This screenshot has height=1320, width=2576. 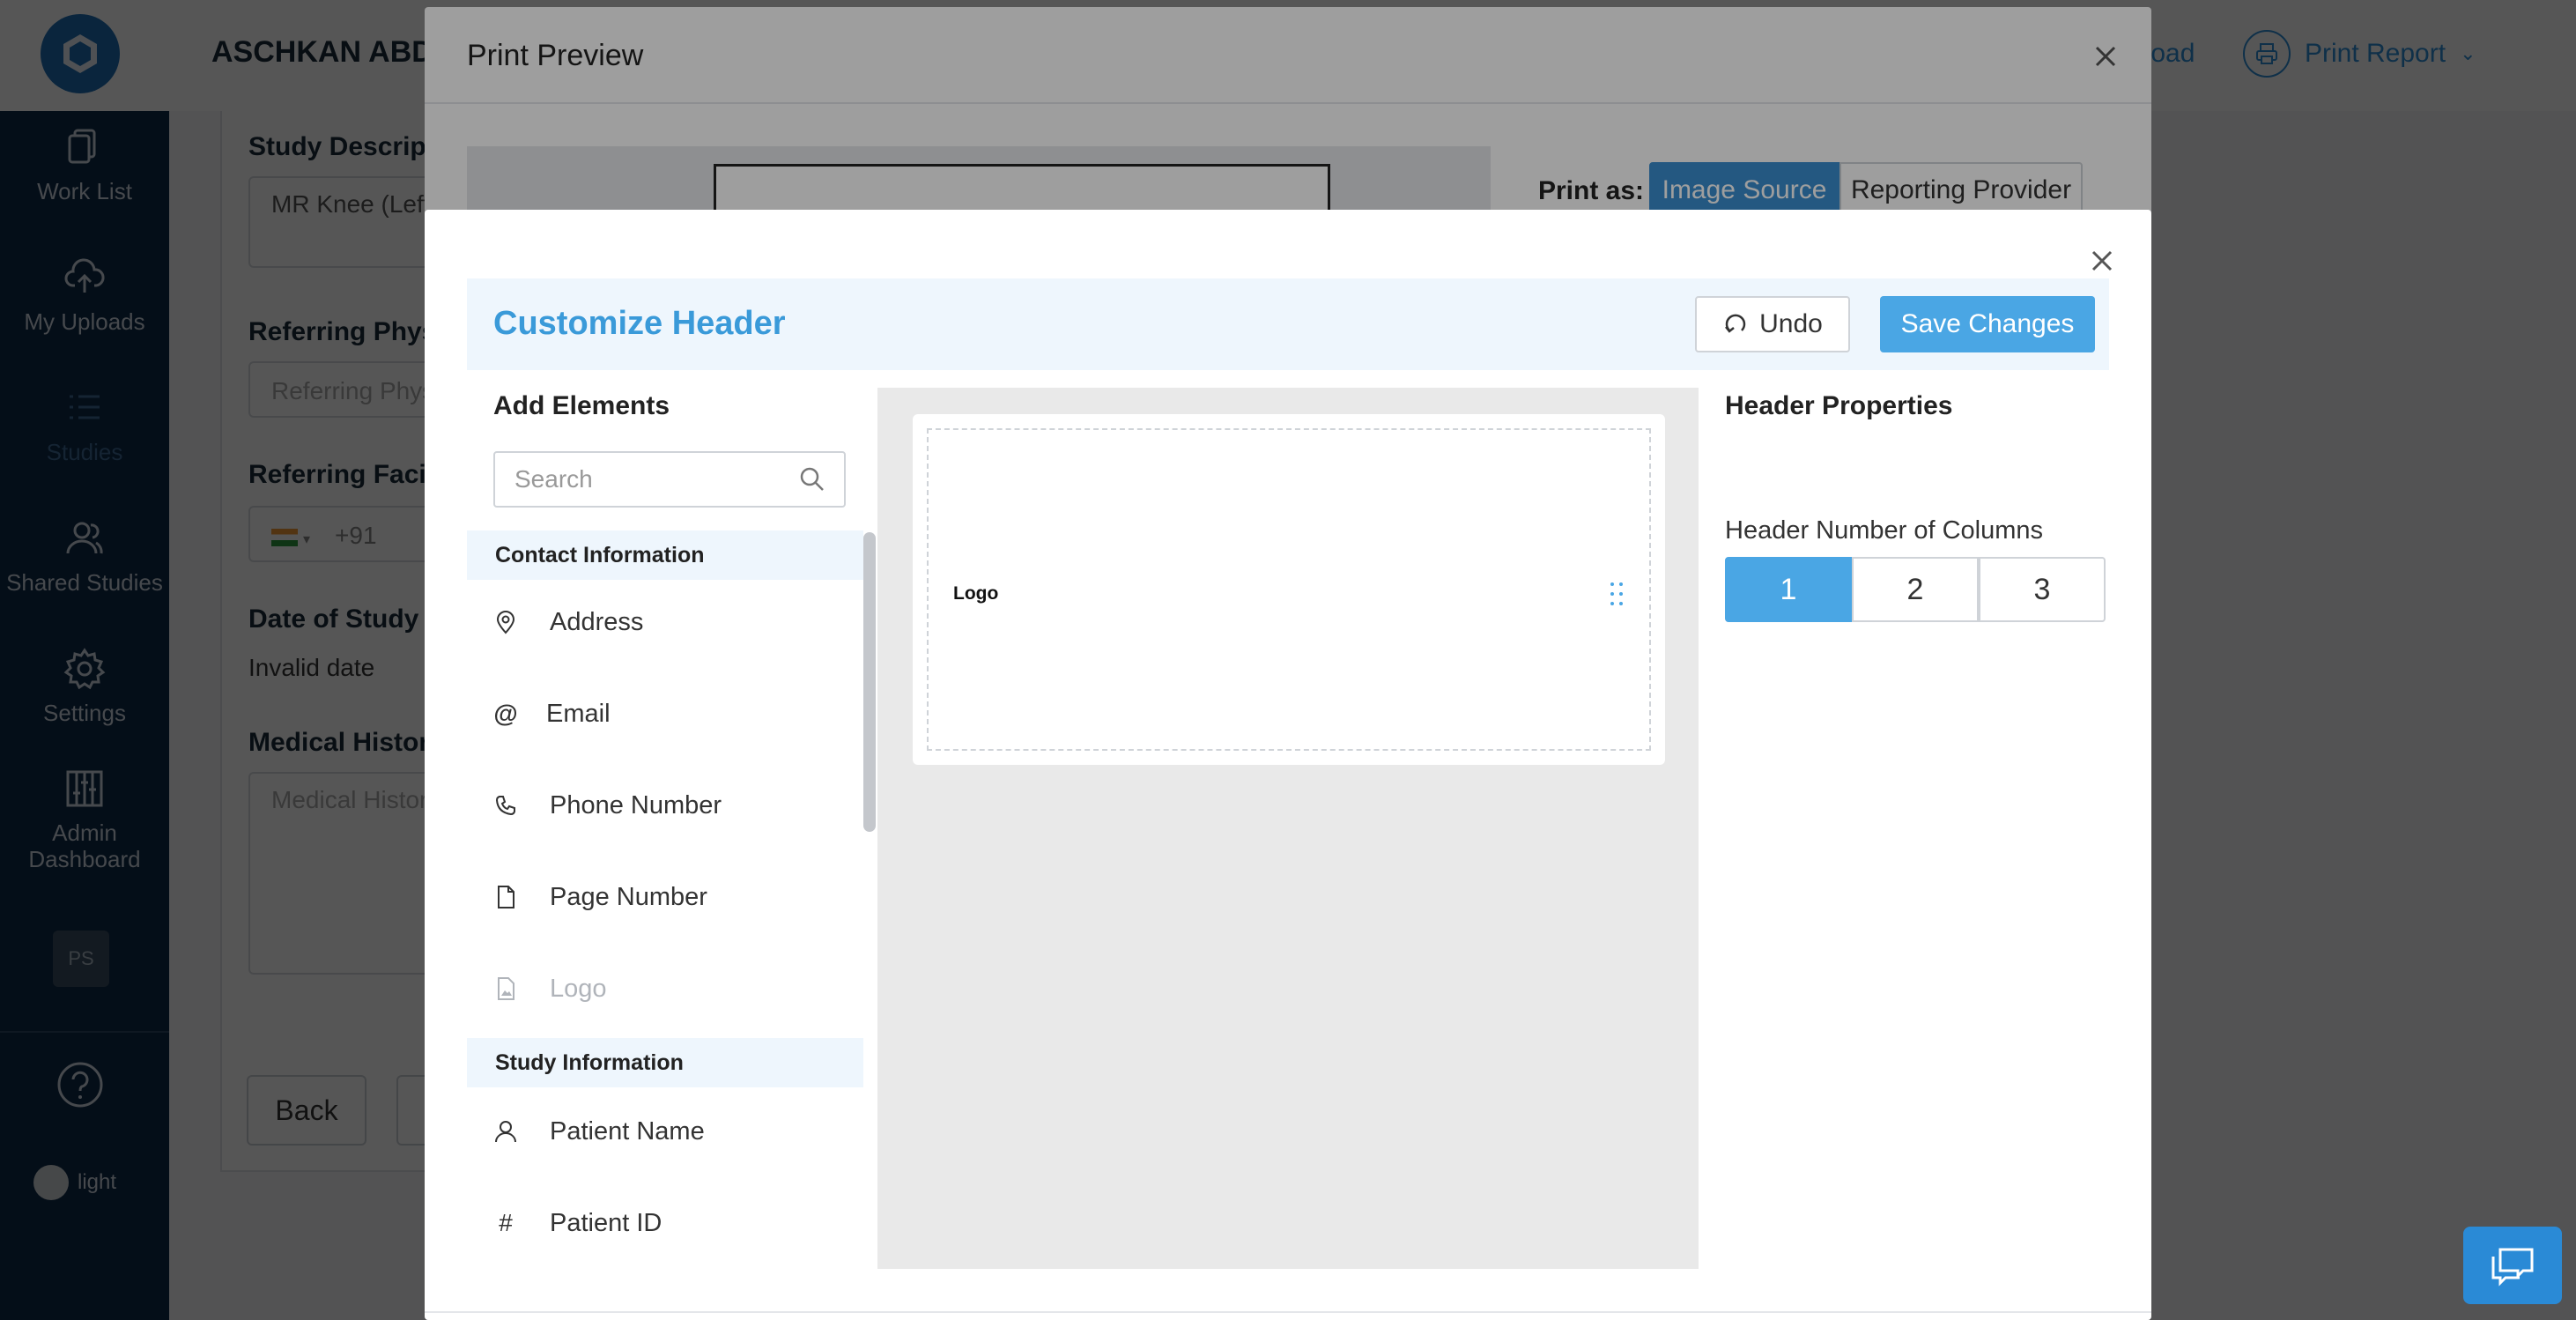 I want to click on element-page-number: Page Number, so click(x=665, y=897).